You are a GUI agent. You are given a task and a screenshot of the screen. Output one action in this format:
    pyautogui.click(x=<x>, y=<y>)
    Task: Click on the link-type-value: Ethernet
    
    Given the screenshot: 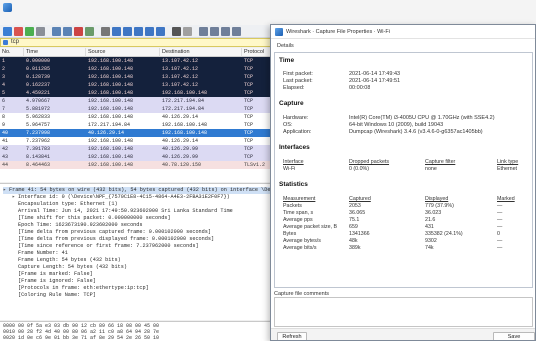 What is the action you would take?
    pyautogui.click(x=507, y=169)
    